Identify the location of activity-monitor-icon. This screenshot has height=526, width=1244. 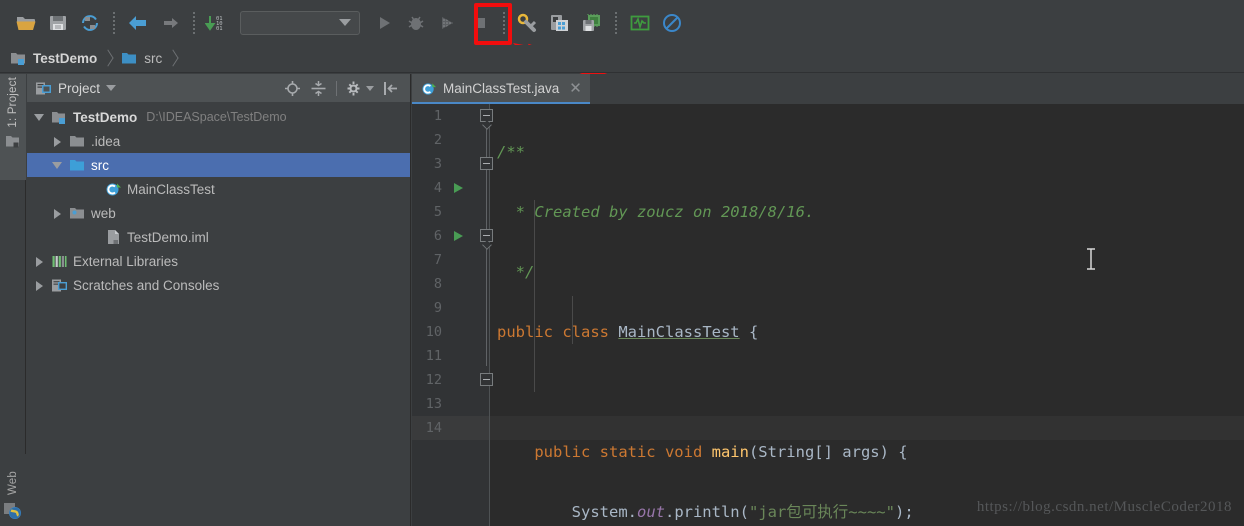
(640, 23).